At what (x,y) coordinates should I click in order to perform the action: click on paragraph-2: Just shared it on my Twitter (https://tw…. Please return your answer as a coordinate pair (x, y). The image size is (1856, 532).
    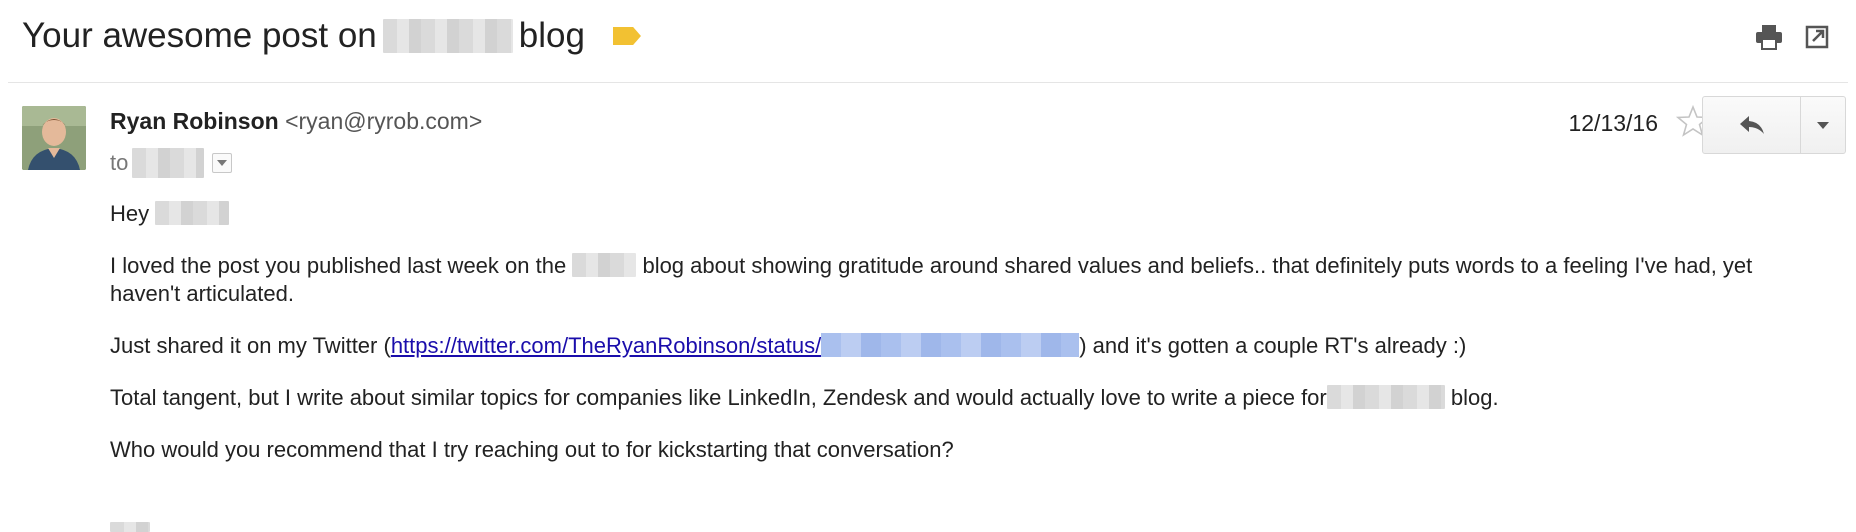
    Looking at the image, I should click on (960, 346).